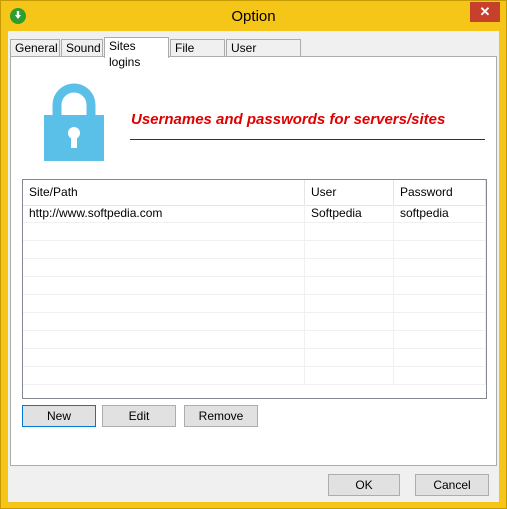  I want to click on tab-sites-logins: Sites logins, so click(136, 53).